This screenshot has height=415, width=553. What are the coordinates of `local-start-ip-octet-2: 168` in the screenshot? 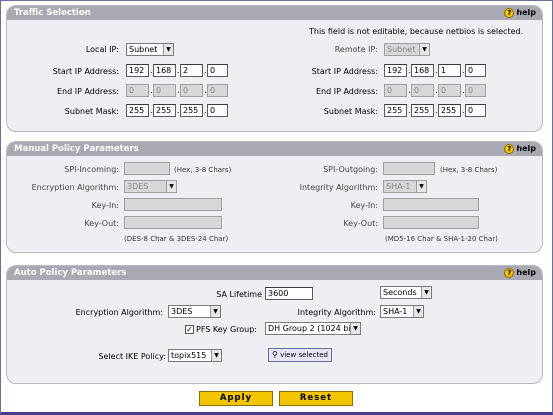 It's located at (164, 70).